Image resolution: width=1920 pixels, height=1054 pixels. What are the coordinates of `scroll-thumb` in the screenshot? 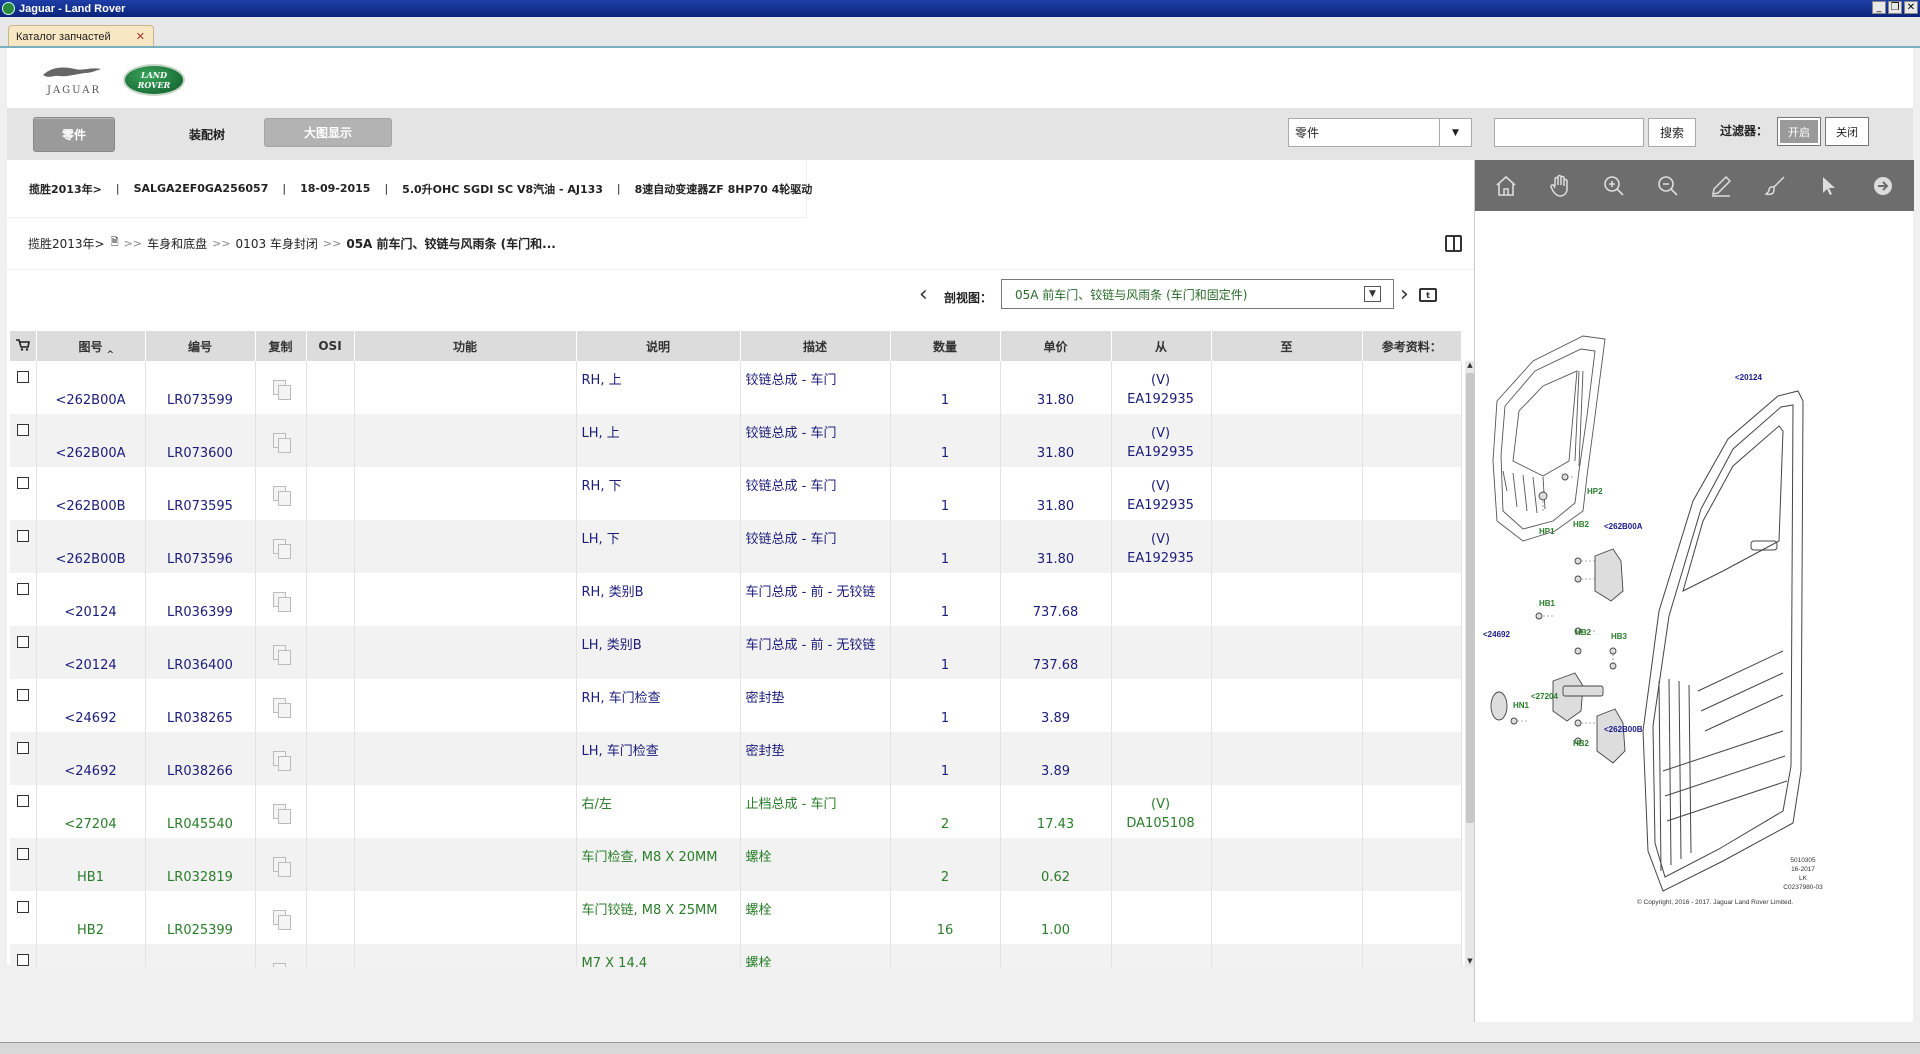 It's located at (1470, 598).